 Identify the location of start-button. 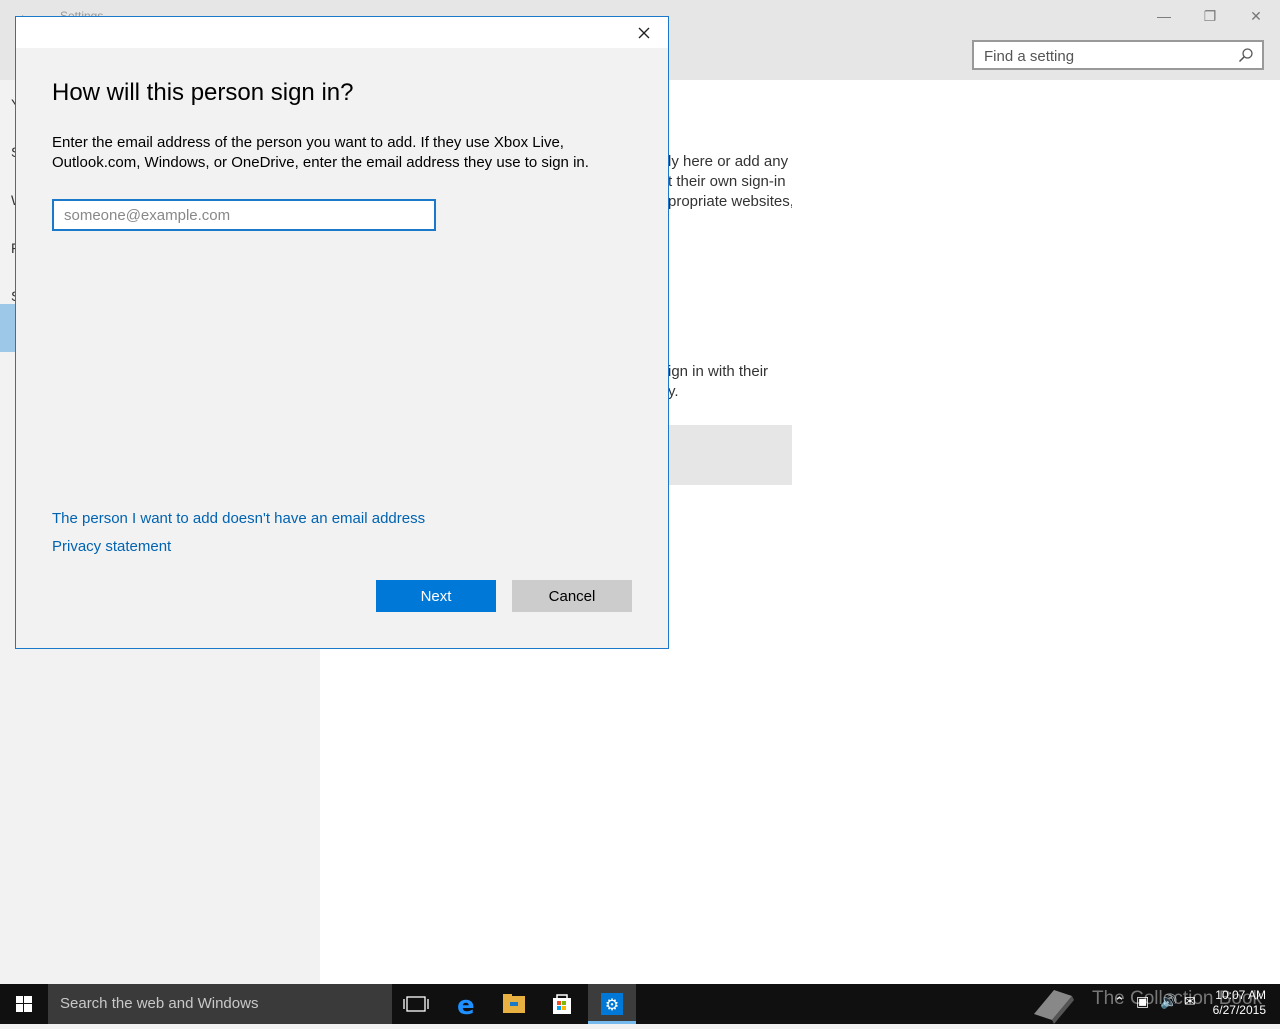
(24, 1004).